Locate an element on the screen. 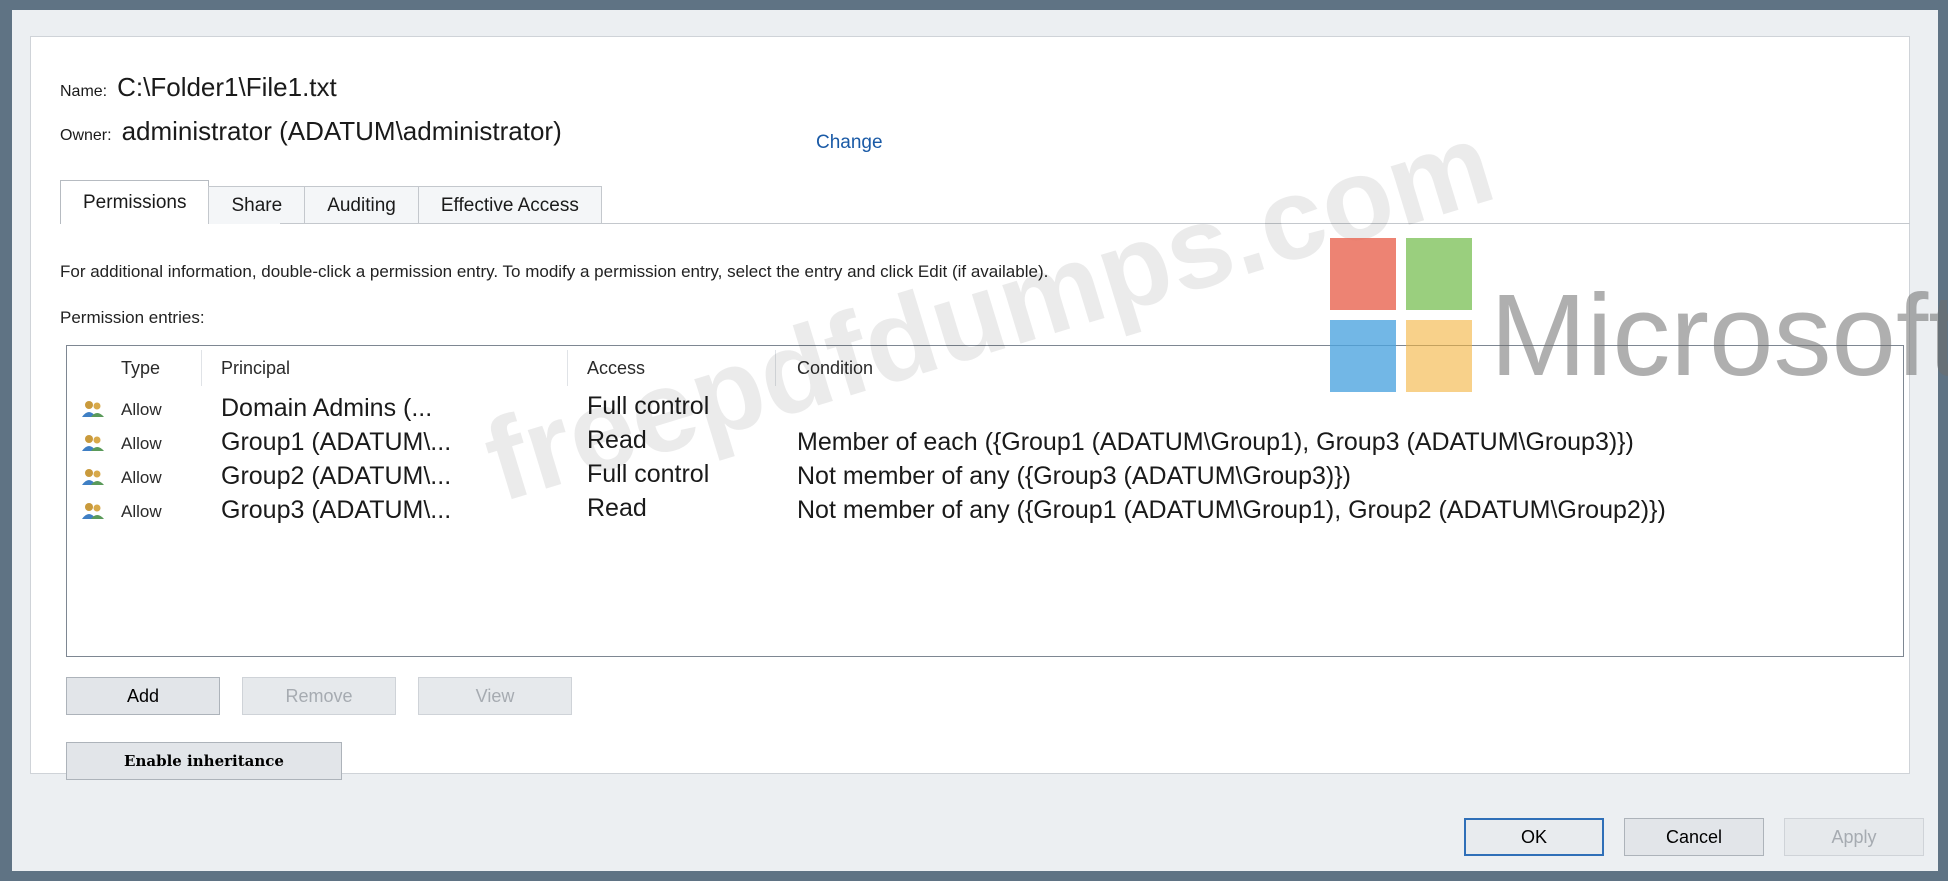 The image size is (1948, 881). permission-entries-label: Permission entries: is located at coordinates (132, 317).